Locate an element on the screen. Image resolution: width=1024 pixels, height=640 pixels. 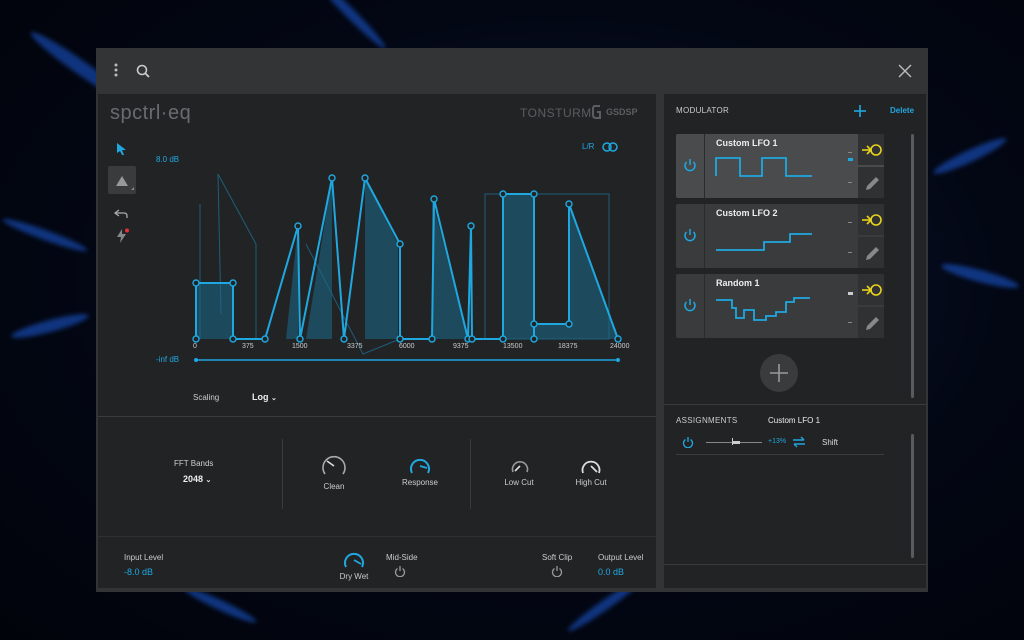
slider-fill is located at coordinates (736, 442).